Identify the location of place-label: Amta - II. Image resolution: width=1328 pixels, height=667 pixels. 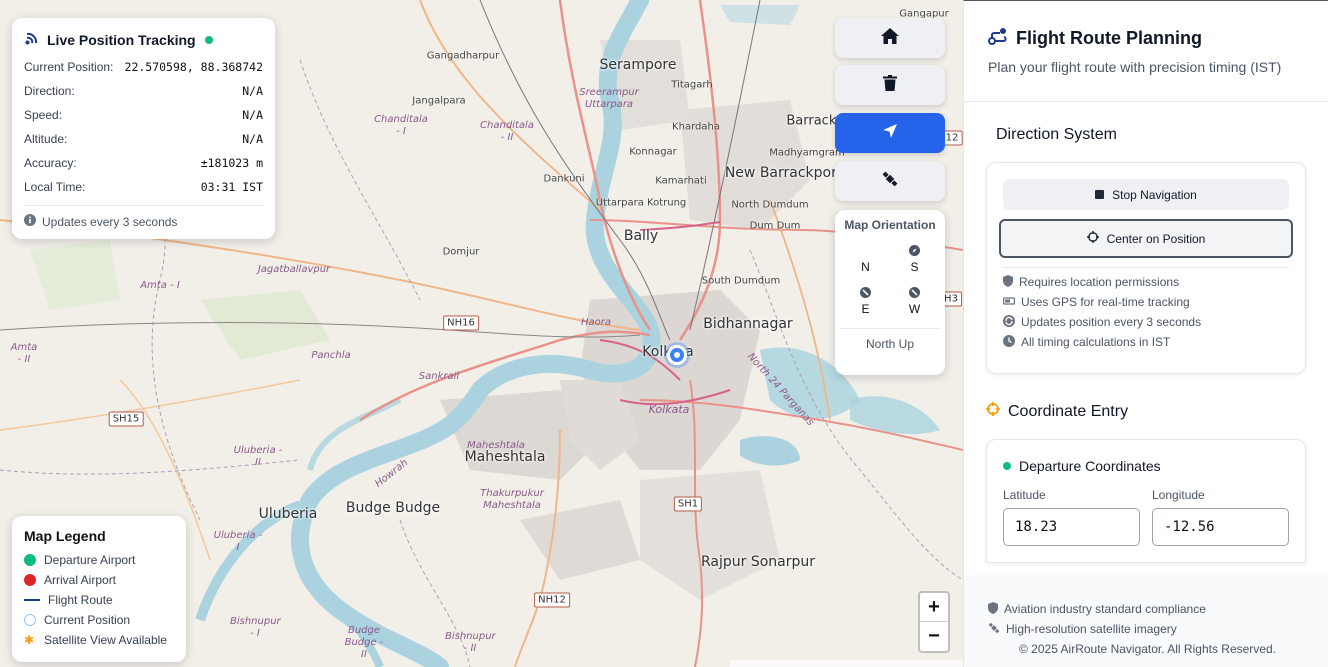
(24, 353).